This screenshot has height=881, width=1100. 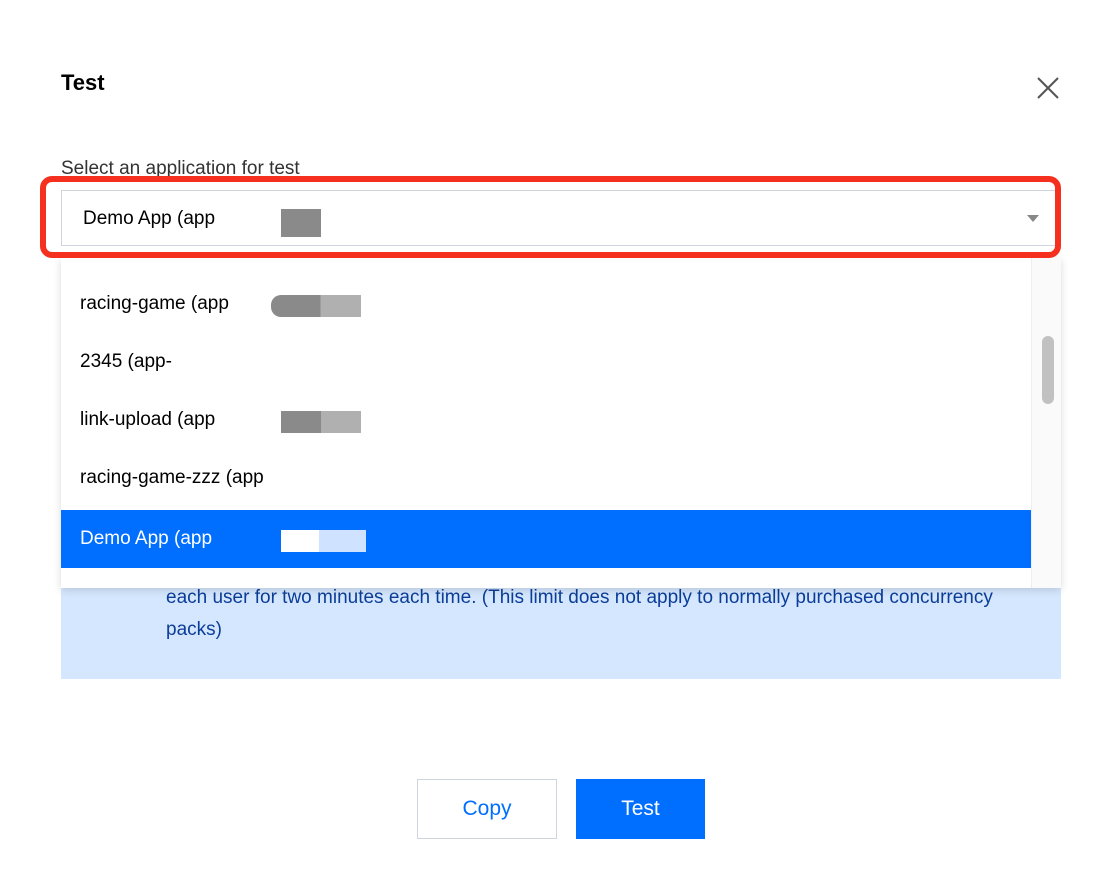 I want to click on option-racing-game: racing-game (app, so click(x=546, y=304).